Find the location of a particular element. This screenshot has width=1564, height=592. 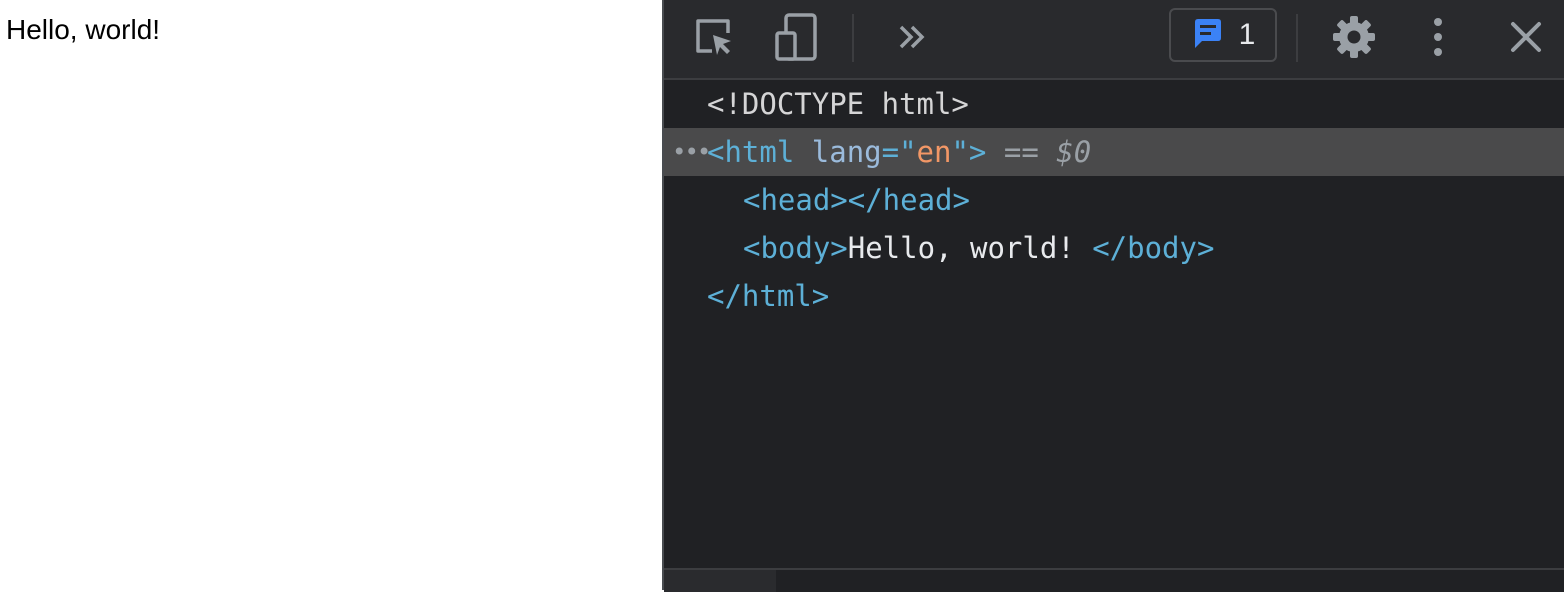

message-icon is located at coordinates (1208, 35).